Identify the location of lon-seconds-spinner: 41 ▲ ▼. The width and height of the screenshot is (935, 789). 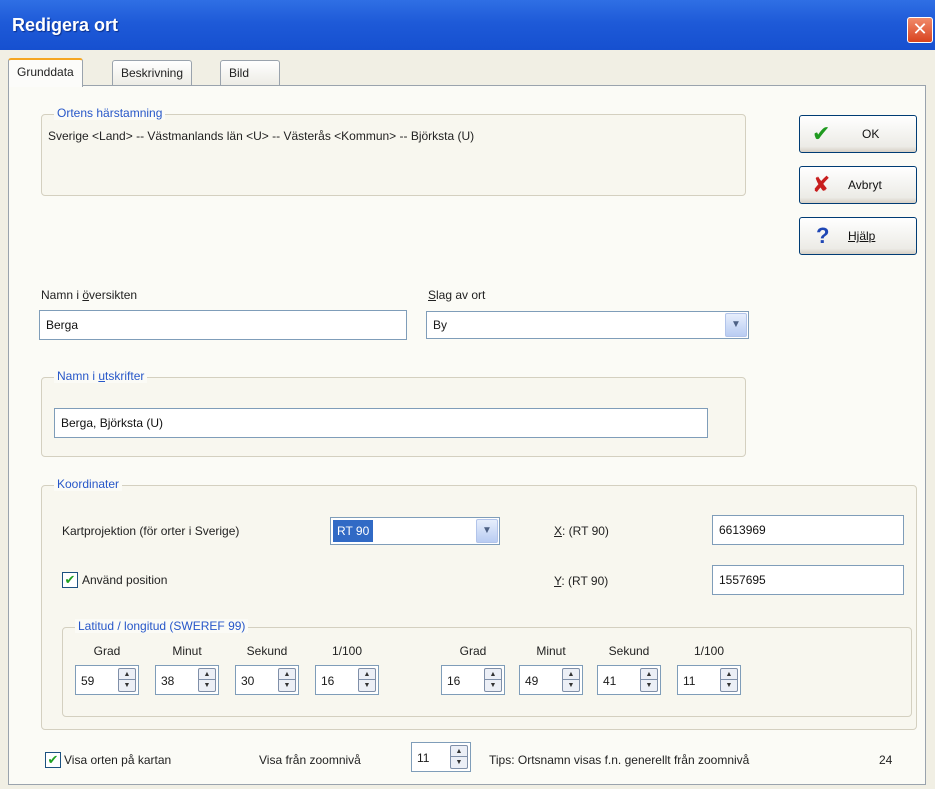
(629, 680).